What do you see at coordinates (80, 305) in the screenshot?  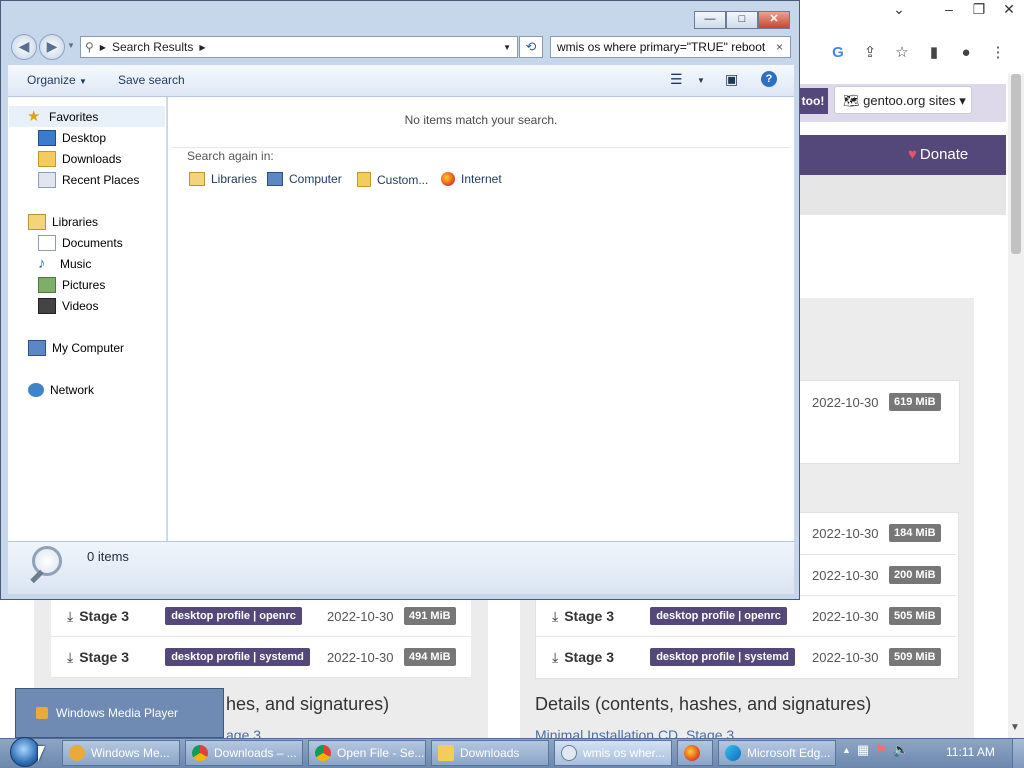 I see `sidebar-item-label: Videos` at bounding box center [80, 305].